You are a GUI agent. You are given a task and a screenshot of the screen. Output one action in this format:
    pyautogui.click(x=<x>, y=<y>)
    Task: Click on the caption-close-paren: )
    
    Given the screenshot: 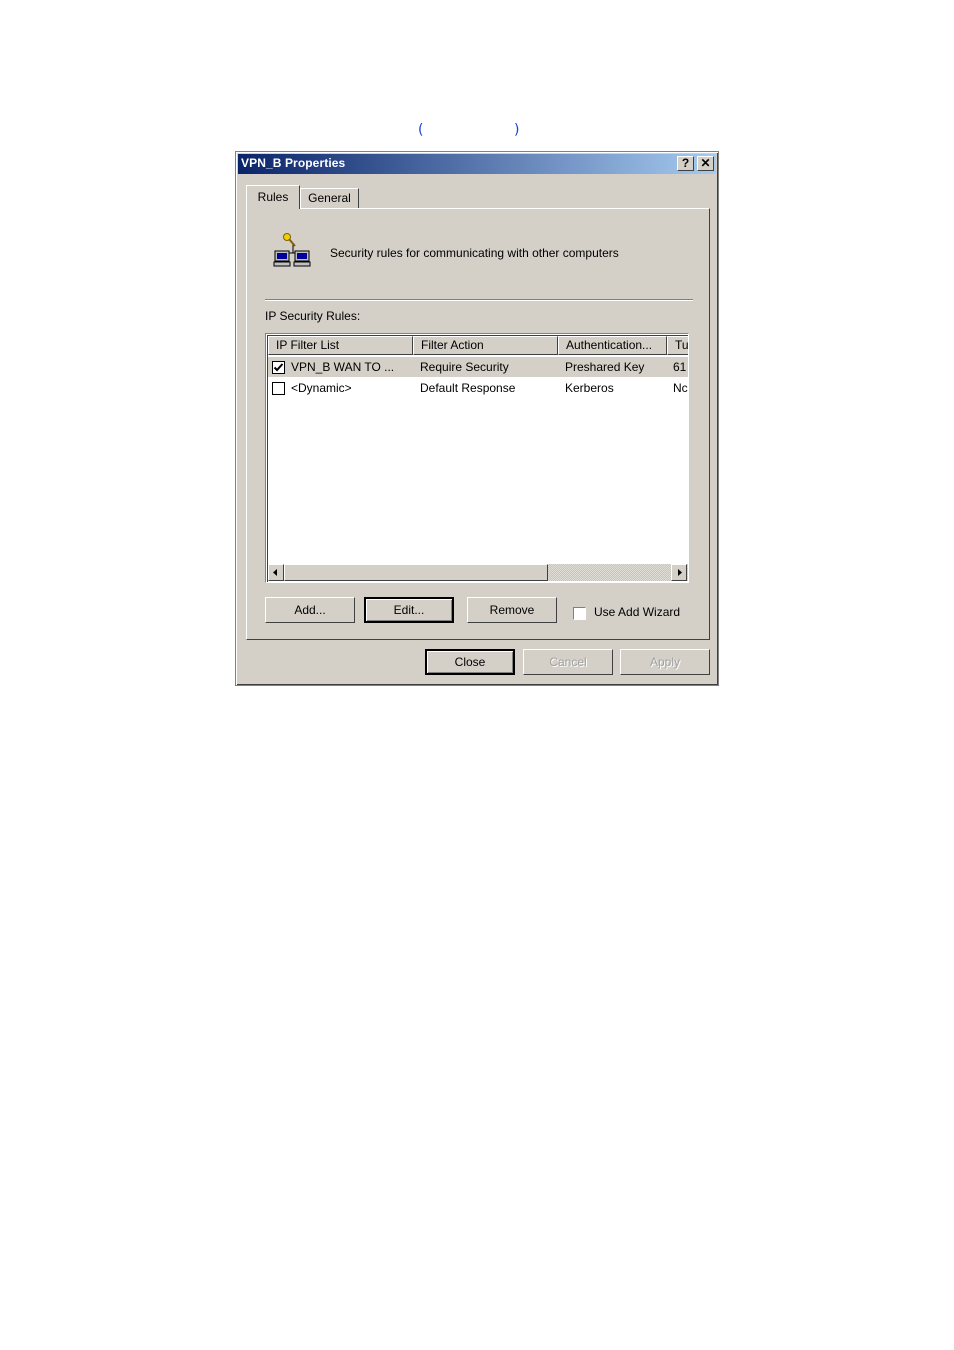 What is the action you would take?
    pyautogui.click(x=517, y=130)
    